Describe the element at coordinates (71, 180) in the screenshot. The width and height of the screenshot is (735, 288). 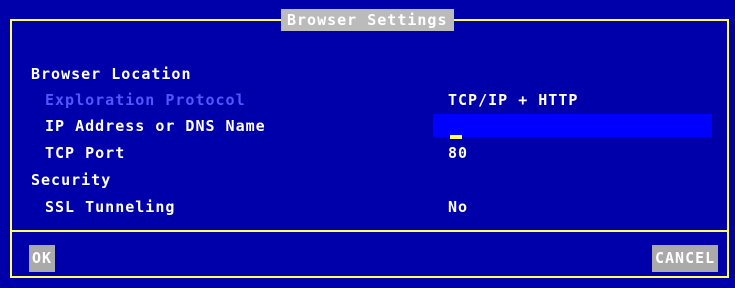
I see `section-security: Security` at that location.